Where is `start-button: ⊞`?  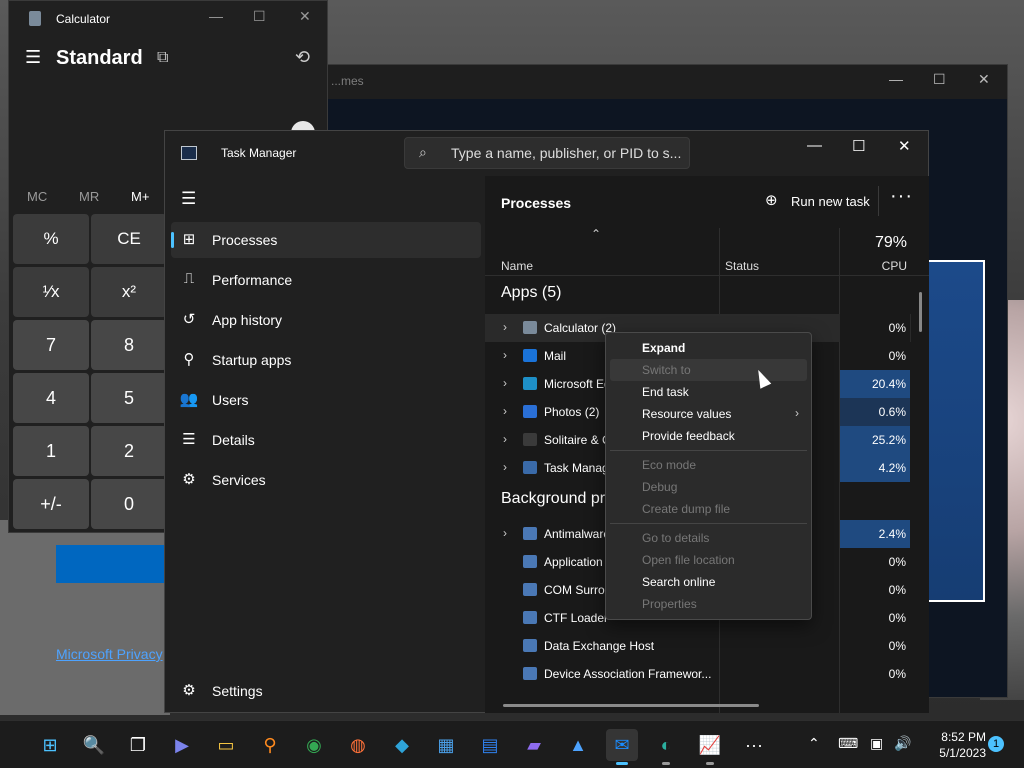
start-button: ⊞ is located at coordinates (50, 745).